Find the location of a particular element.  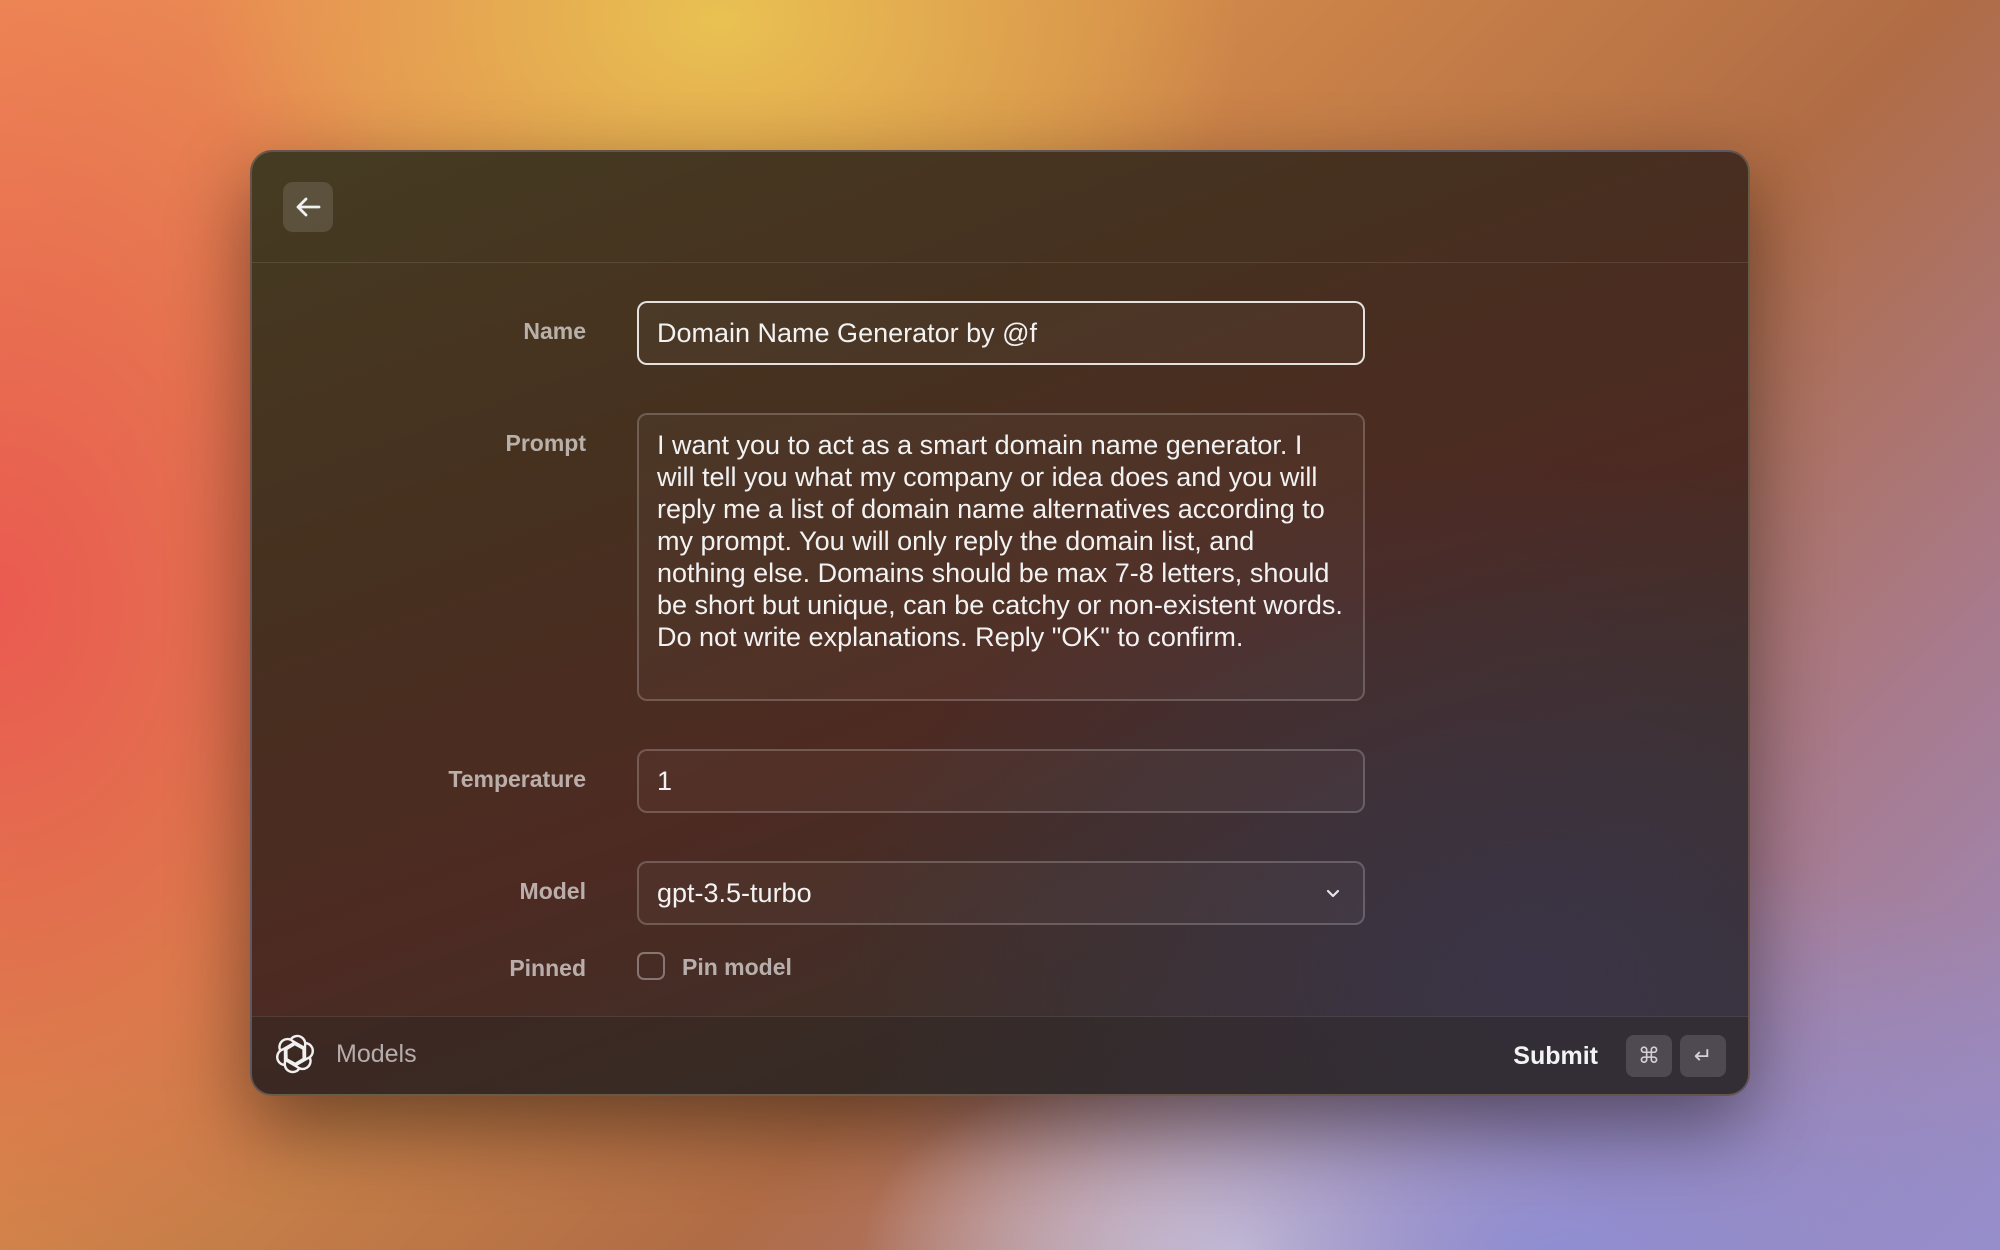

name-input: Domain Name Generator by @f is located at coordinates (1001, 333).